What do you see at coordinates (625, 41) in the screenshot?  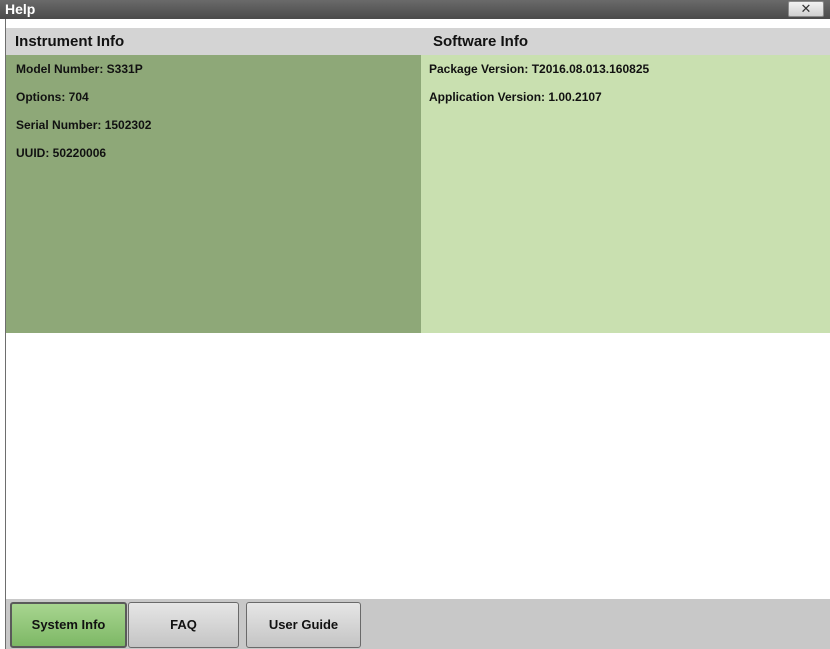 I see `software-info-header: Software Info` at bounding box center [625, 41].